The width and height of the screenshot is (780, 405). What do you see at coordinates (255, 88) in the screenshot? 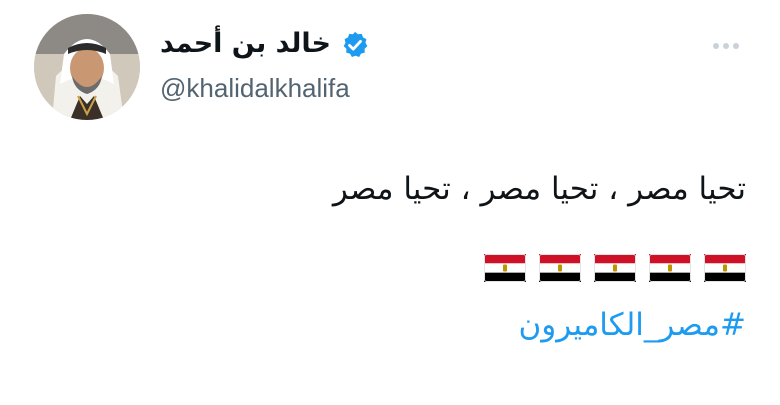
I see `author-handle: @khalidalkhalifa` at bounding box center [255, 88].